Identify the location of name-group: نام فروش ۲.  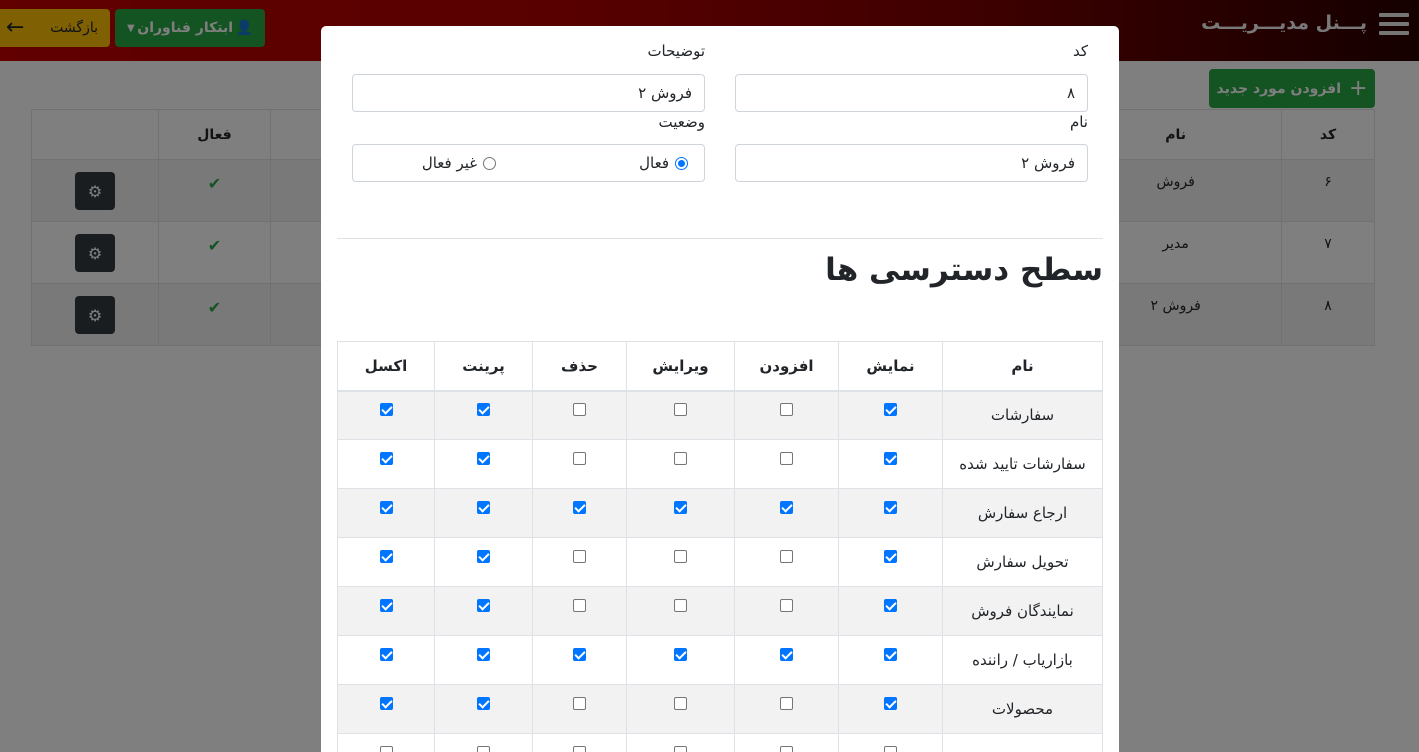
(911, 148).